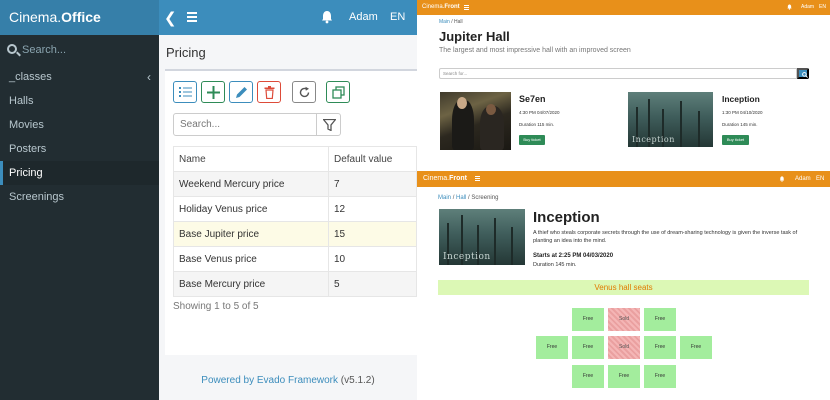 This screenshot has height=400, width=830. What do you see at coordinates (170, 18) in the screenshot?
I see `back-icon: ❮` at bounding box center [170, 18].